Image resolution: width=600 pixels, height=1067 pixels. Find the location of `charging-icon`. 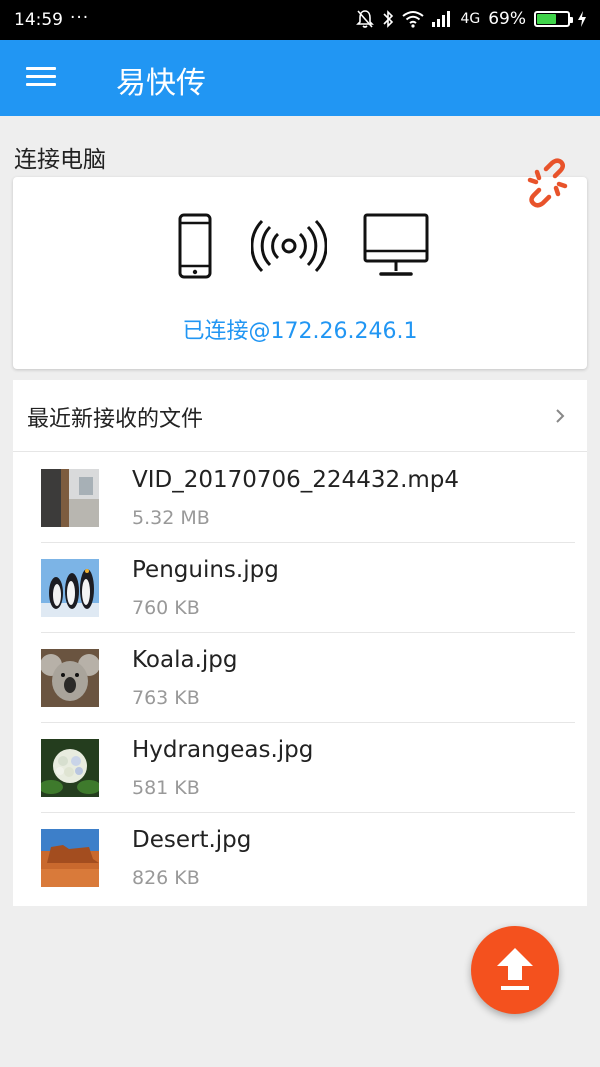

charging-icon is located at coordinates (582, 19).